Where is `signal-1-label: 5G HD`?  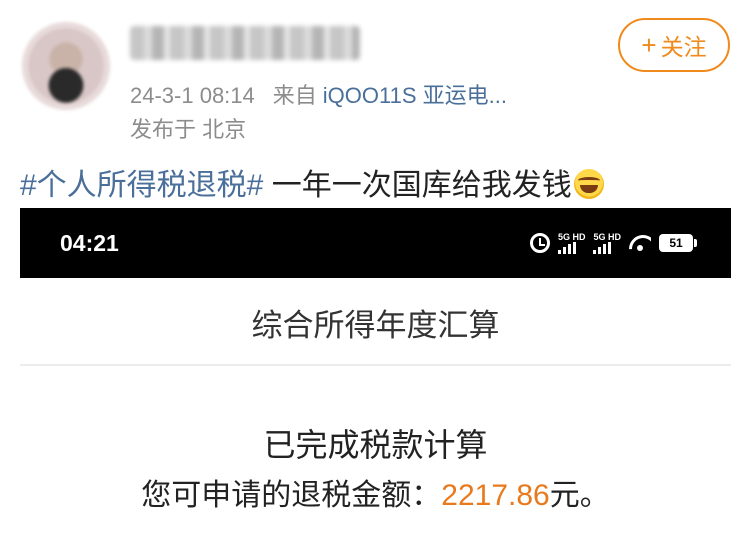
signal-1-label: 5G HD is located at coordinates (571, 237).